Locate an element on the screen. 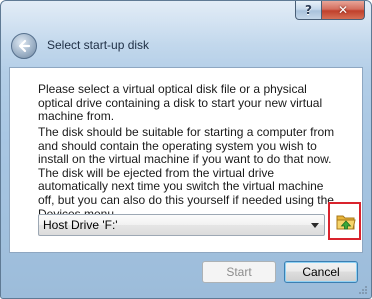 The image size is (372, 299). drive-select-value: Host Drive 'F:' is located at coordinates (80, 225).